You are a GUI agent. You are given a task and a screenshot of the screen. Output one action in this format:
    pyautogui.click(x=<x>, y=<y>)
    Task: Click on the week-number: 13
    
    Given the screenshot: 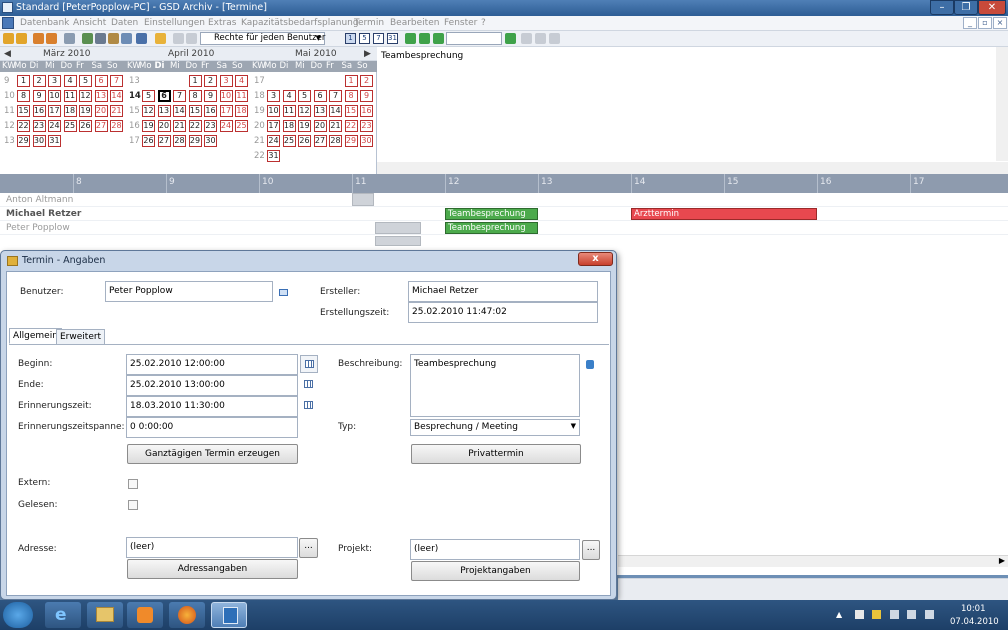 What is the action you would take?
    pyautogui.click(x=9, y=141)
    